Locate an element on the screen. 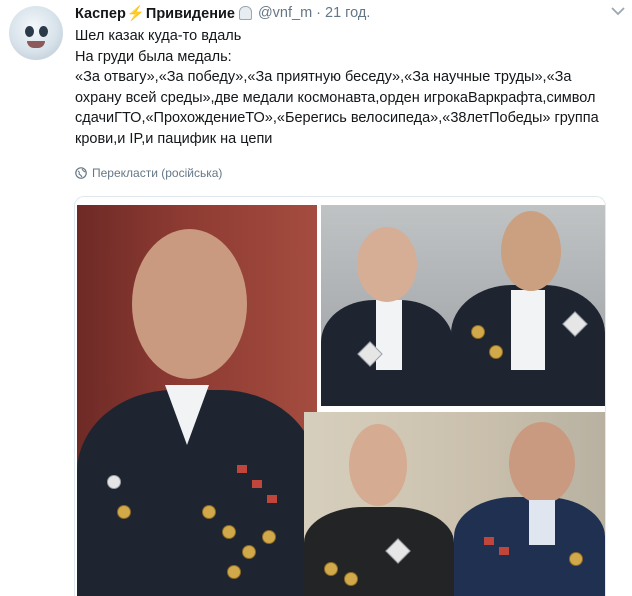 The height and width of the screenshot is (596, 632). avatar is located at coordinates (36, 33).